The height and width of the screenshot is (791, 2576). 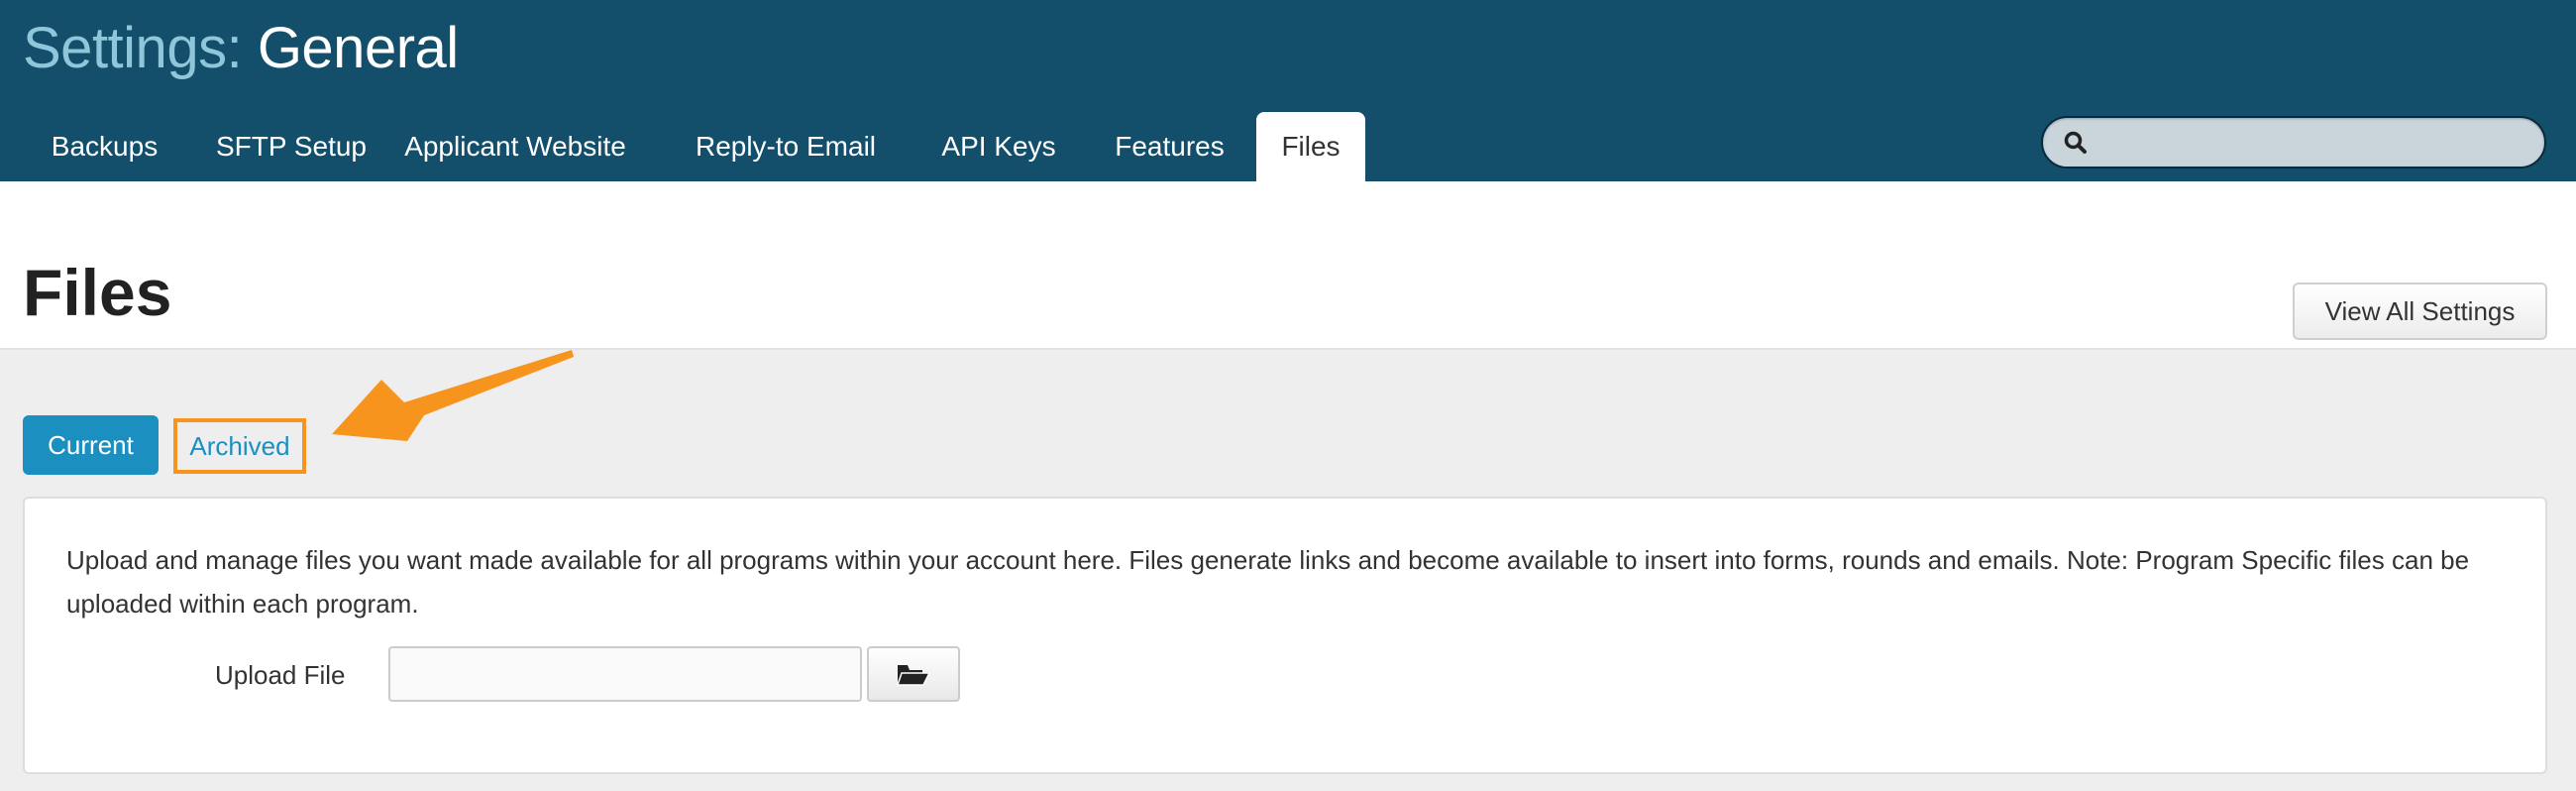 I want to click on tab-sftp-setup: SFTP Setup, so click(x=291, y=146).